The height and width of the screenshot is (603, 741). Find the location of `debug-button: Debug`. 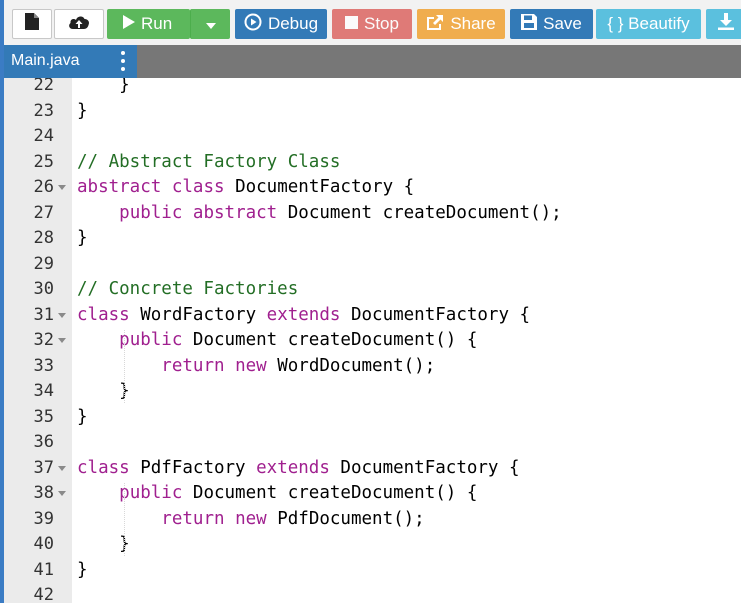

debug-button: Debug is located at coordinates (281, 24).